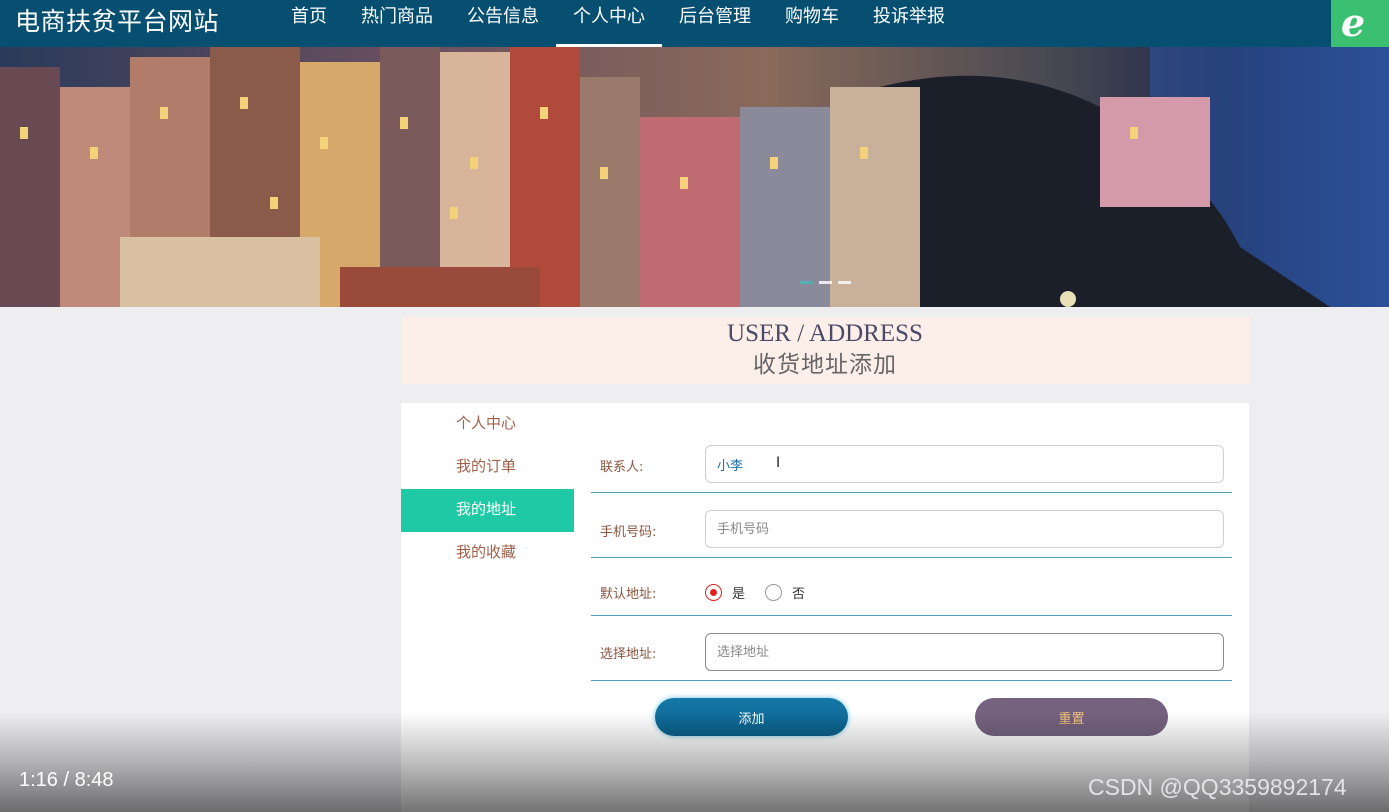 This screenshot has width=1389, height=812. I want to click on phone-label: 手机号码:, so click(628, 532).